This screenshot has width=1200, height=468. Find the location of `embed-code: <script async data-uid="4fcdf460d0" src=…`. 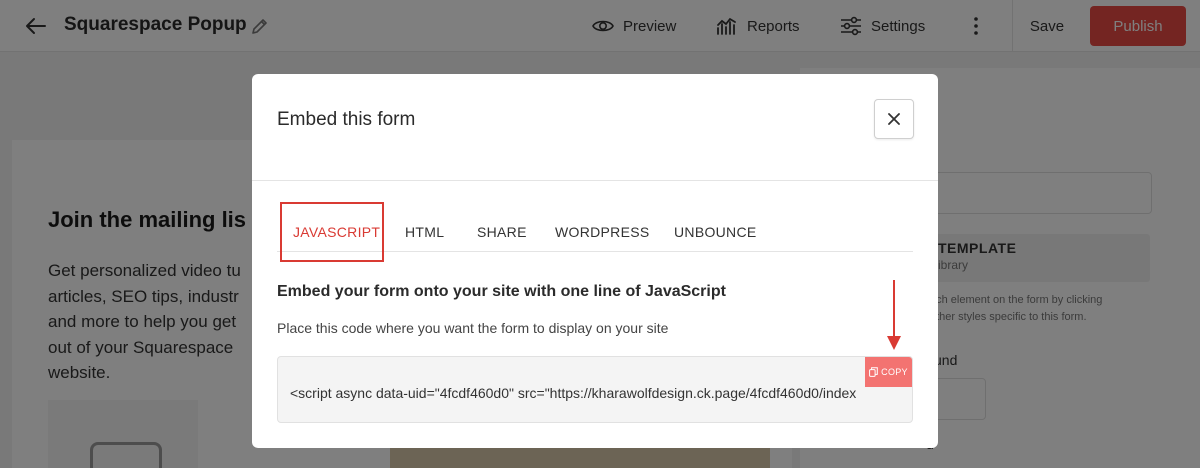

embed-code: <script async data-uid="4fcdf460d0" src=… is located at coordinates (573, 393).